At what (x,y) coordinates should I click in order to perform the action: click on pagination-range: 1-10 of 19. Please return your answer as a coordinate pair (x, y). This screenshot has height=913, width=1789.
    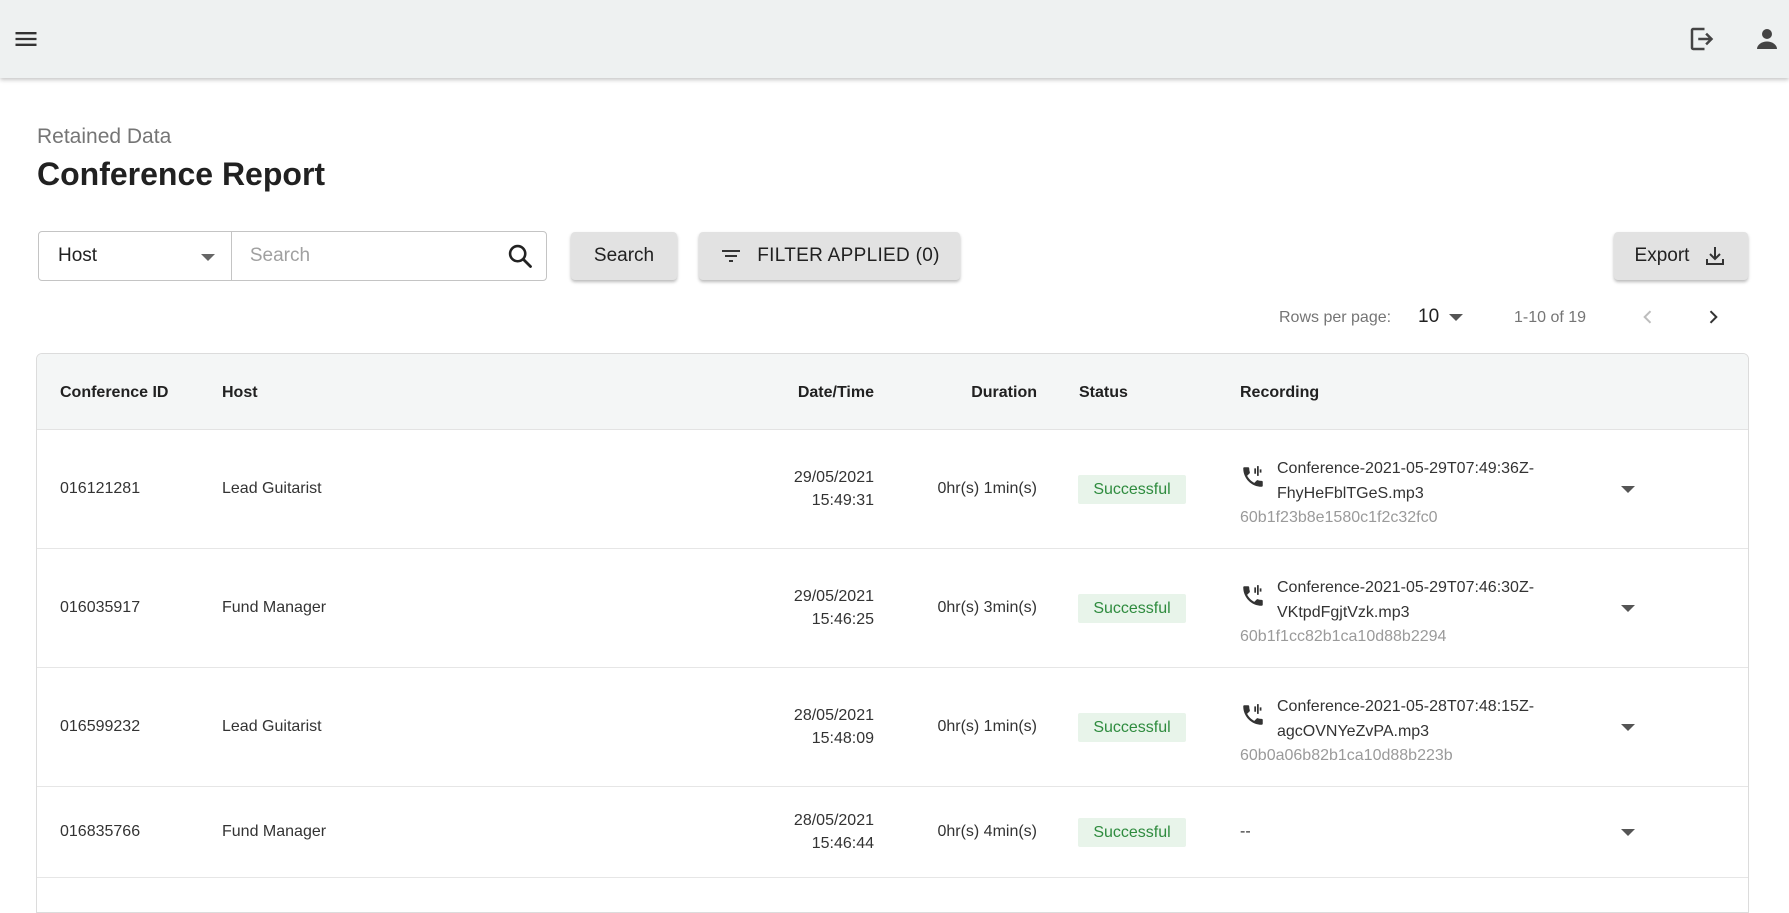
    Looking at the image, I should click on (1550, 317).